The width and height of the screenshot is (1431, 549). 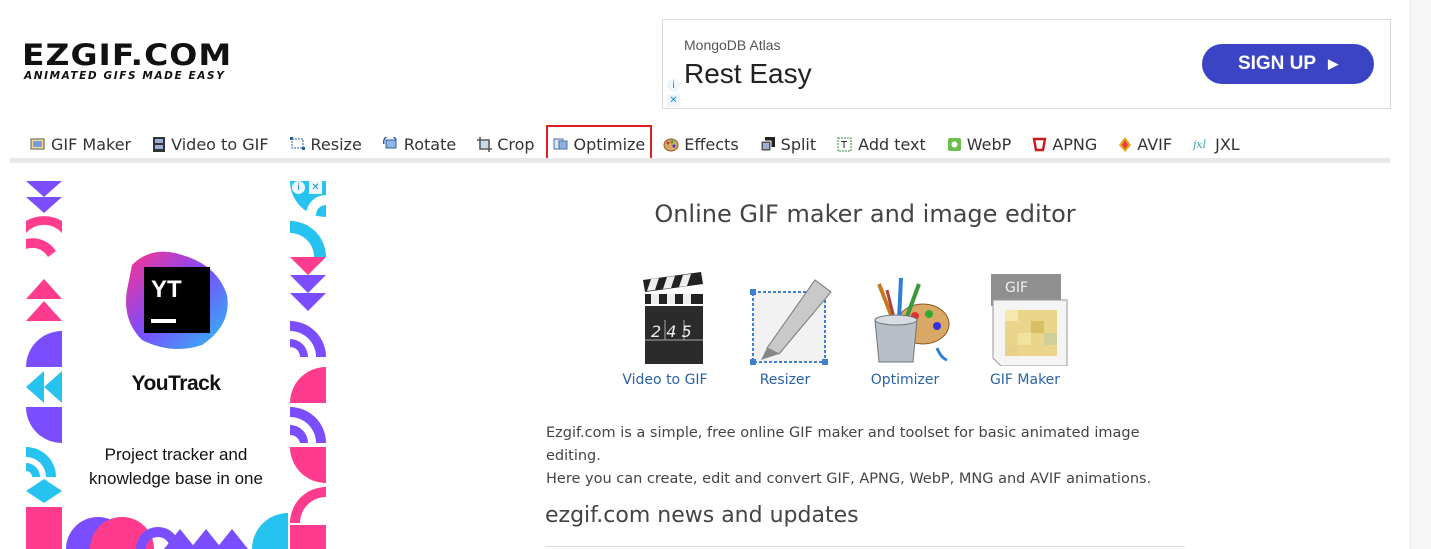 What do you see at coordinates (1025, 380) in the screenshot?
I see `tool-label: GIF Maker` at bounding box center [1025, 380].